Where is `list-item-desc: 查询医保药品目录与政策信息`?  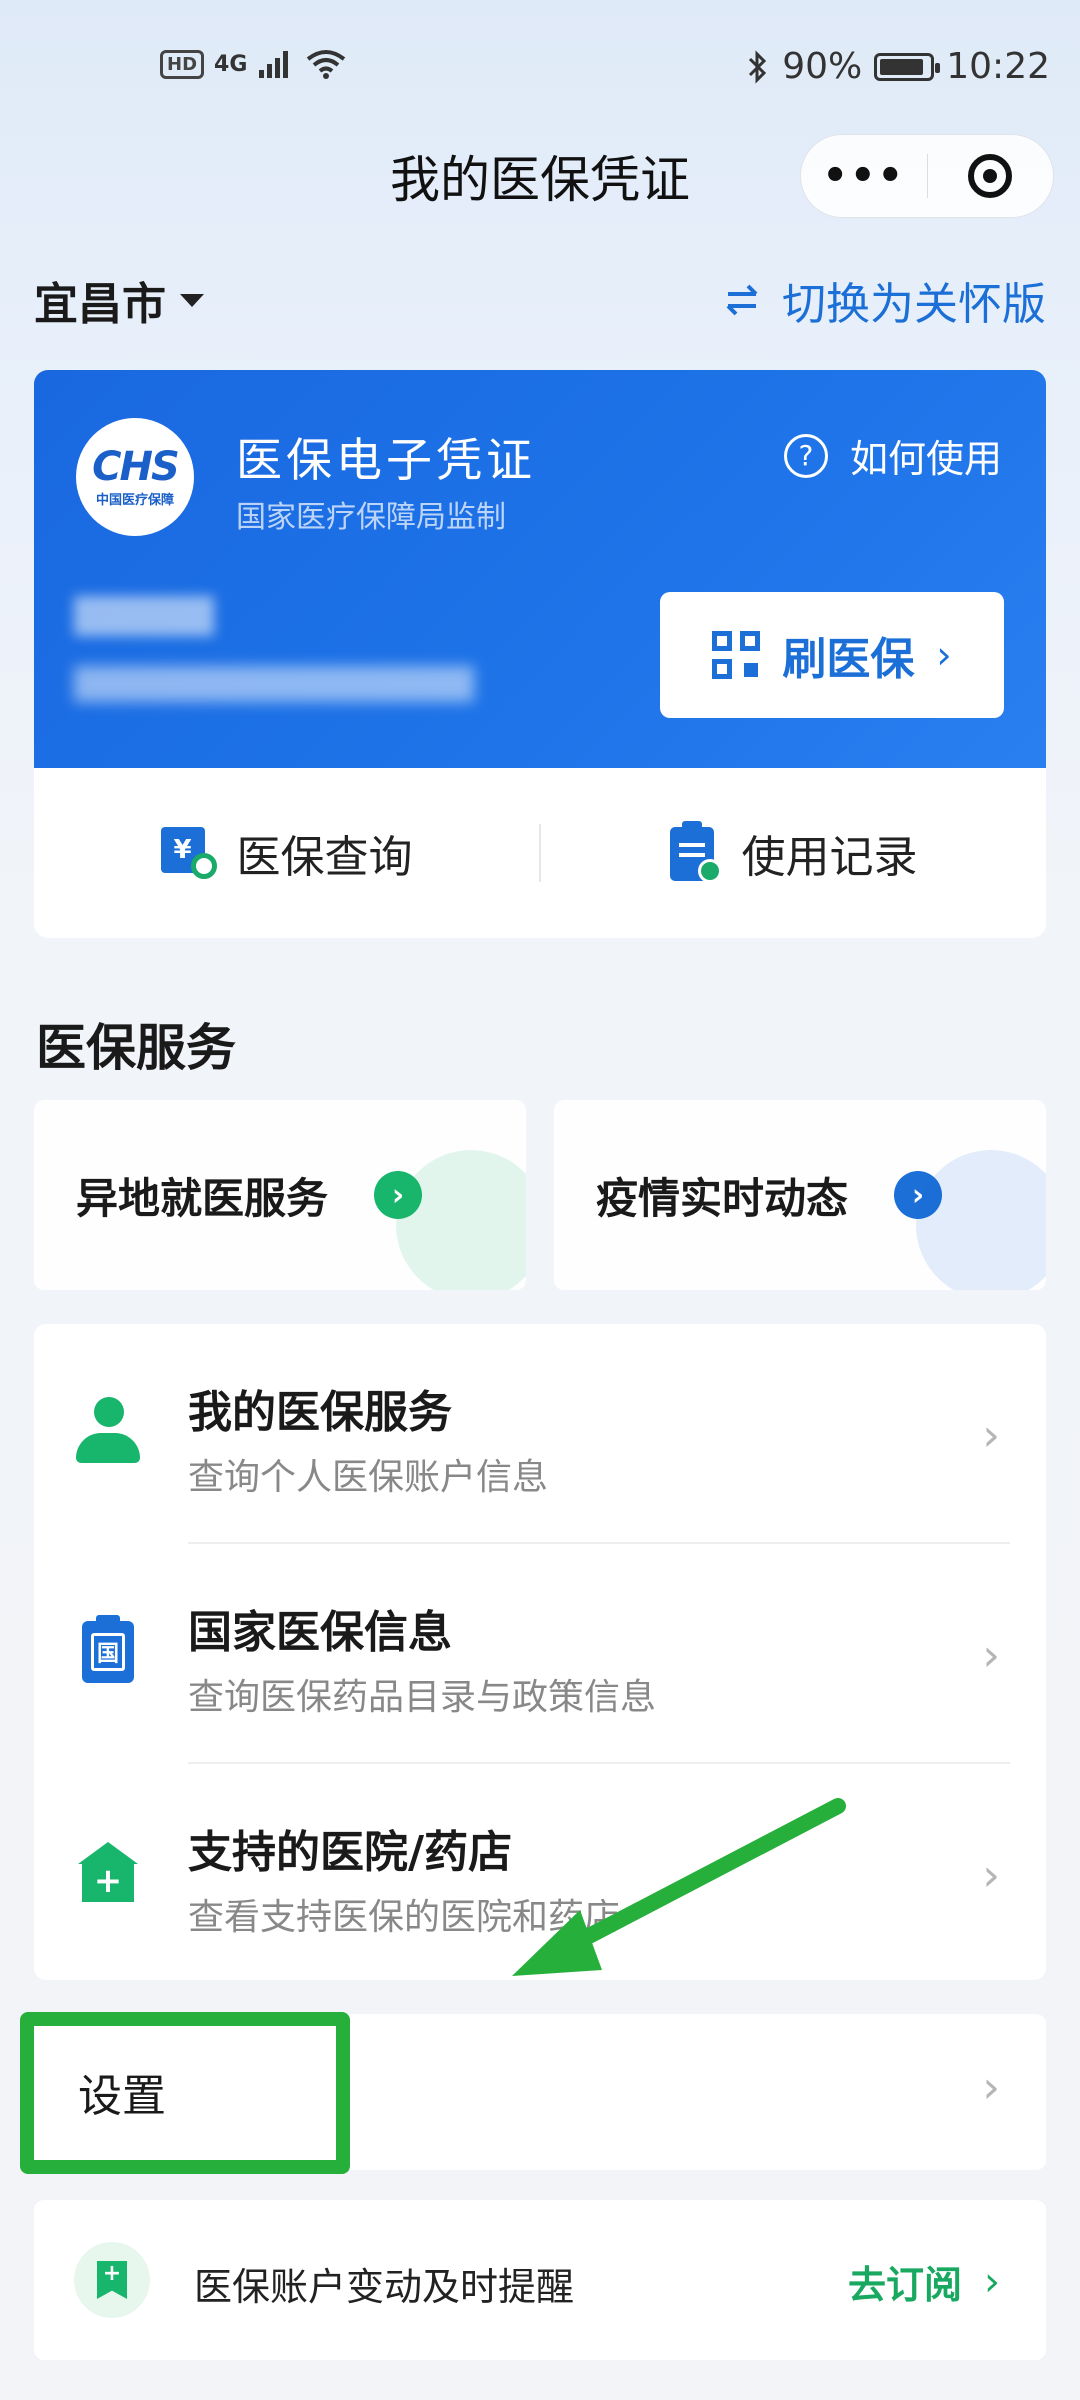 list-item-desc: 查询医保药品目录与政策信息 is located at coordinates (422, 1697).